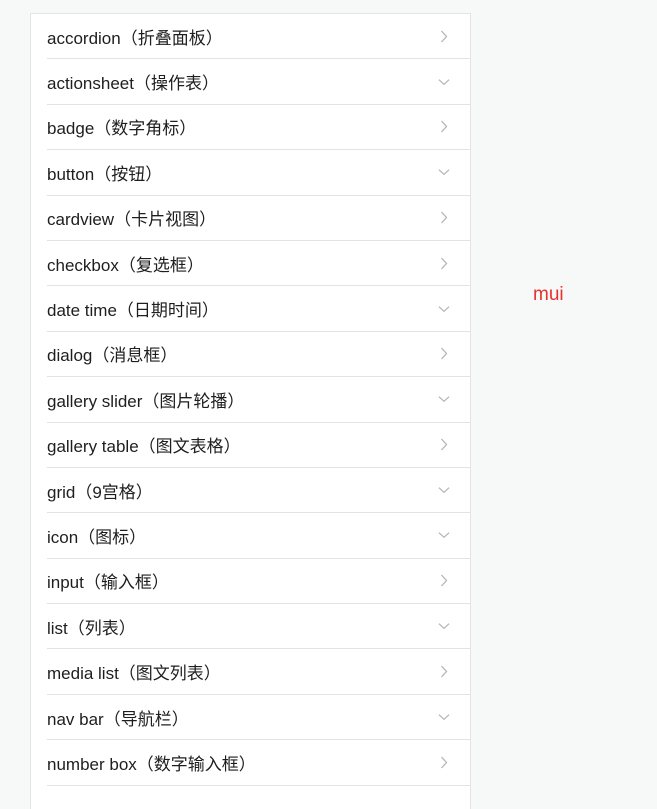 This screenshot has height=809, width=657. What do you see at coordinates (258, 309) in the screenshot?
I see `menu-item: date time（日期时间）` at bounding box center [258, 309].